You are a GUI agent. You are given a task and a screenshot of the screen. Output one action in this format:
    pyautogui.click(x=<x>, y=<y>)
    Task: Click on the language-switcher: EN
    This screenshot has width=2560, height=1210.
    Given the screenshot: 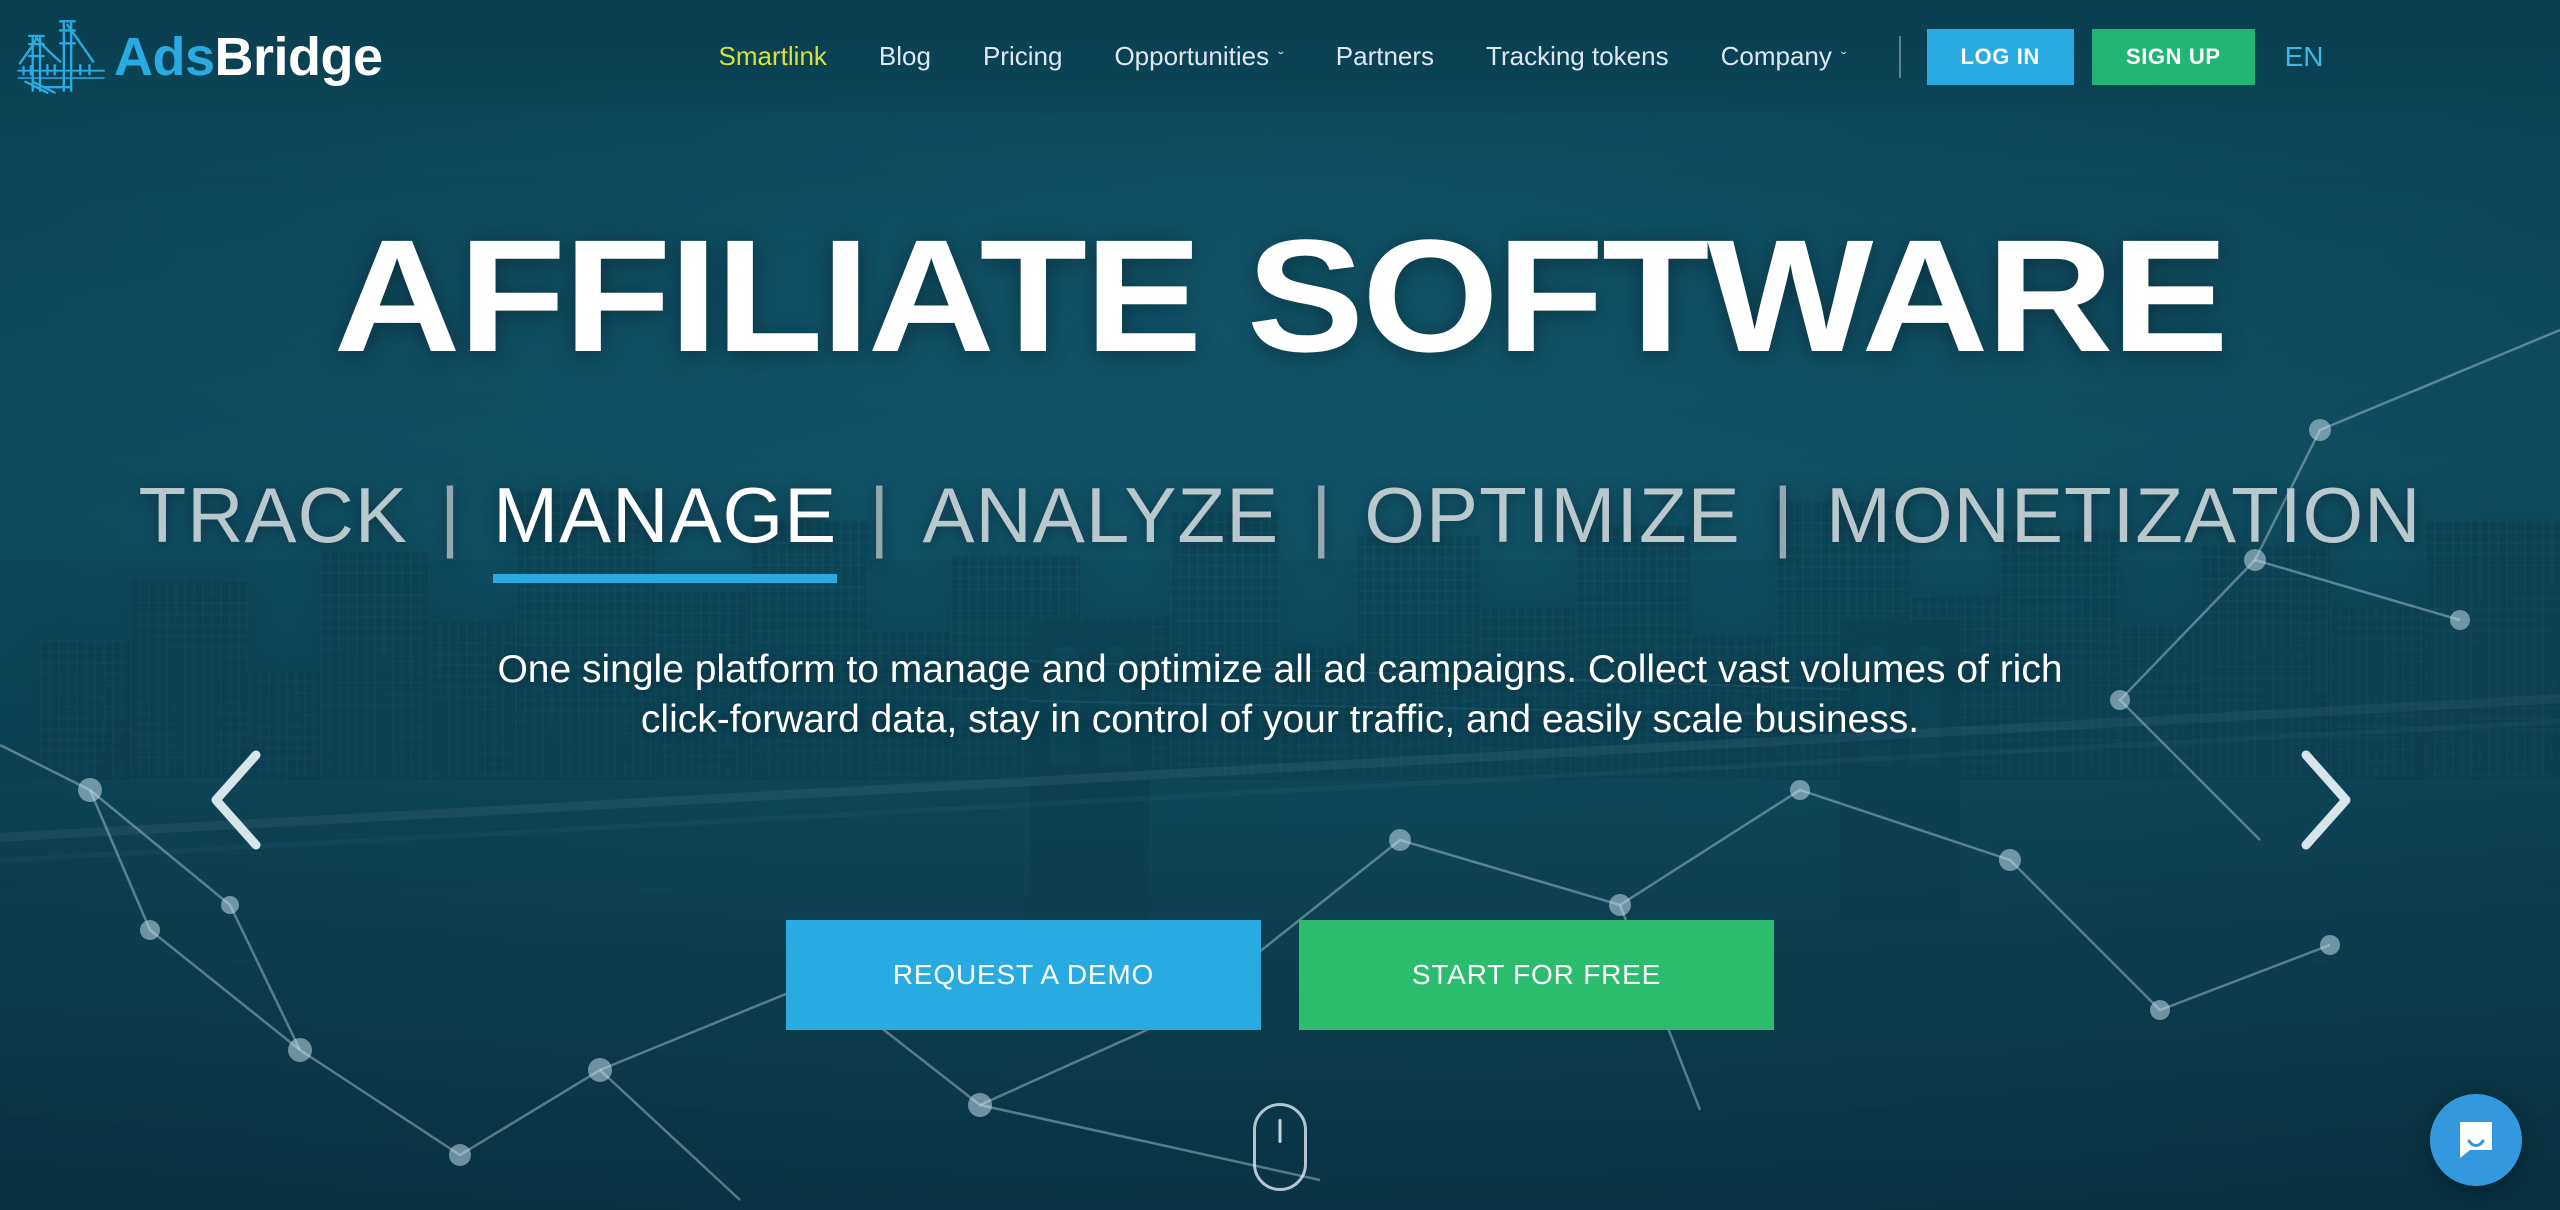 What is the action you would take?
    pyautogui.click(x=2304, y=57)
    